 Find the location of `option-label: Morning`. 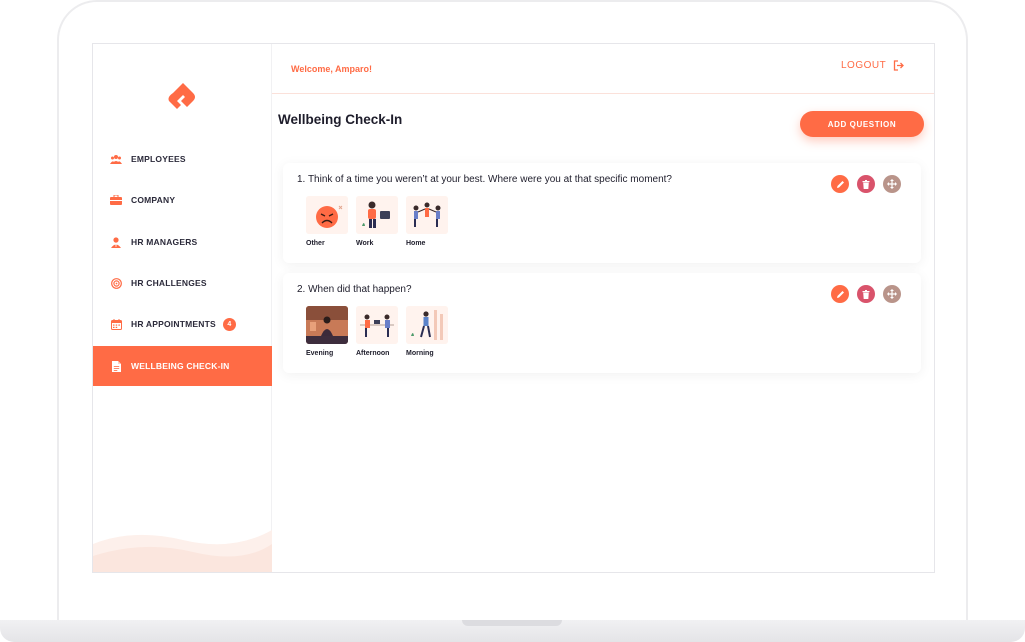

option-label: Morning is located at coordinates (420, 353).